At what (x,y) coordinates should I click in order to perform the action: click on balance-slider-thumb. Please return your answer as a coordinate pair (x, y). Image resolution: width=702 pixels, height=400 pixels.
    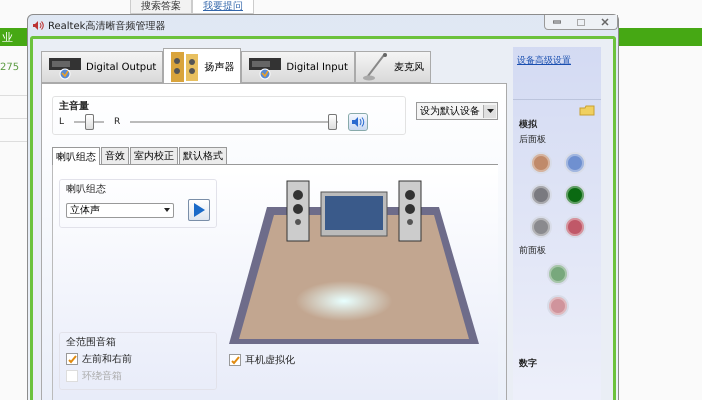
    Looking at the image, I should click on (89, 122).